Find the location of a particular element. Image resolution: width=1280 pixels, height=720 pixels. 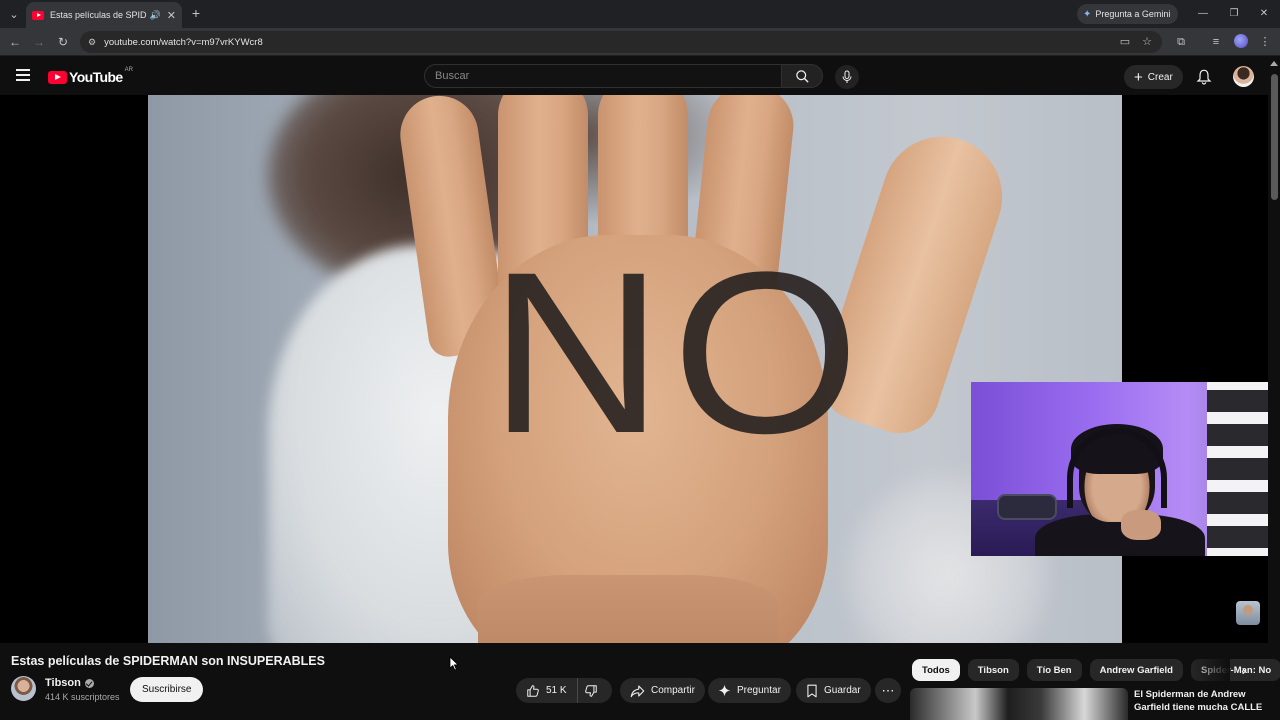

search-button is located at coordinates (802, 76).